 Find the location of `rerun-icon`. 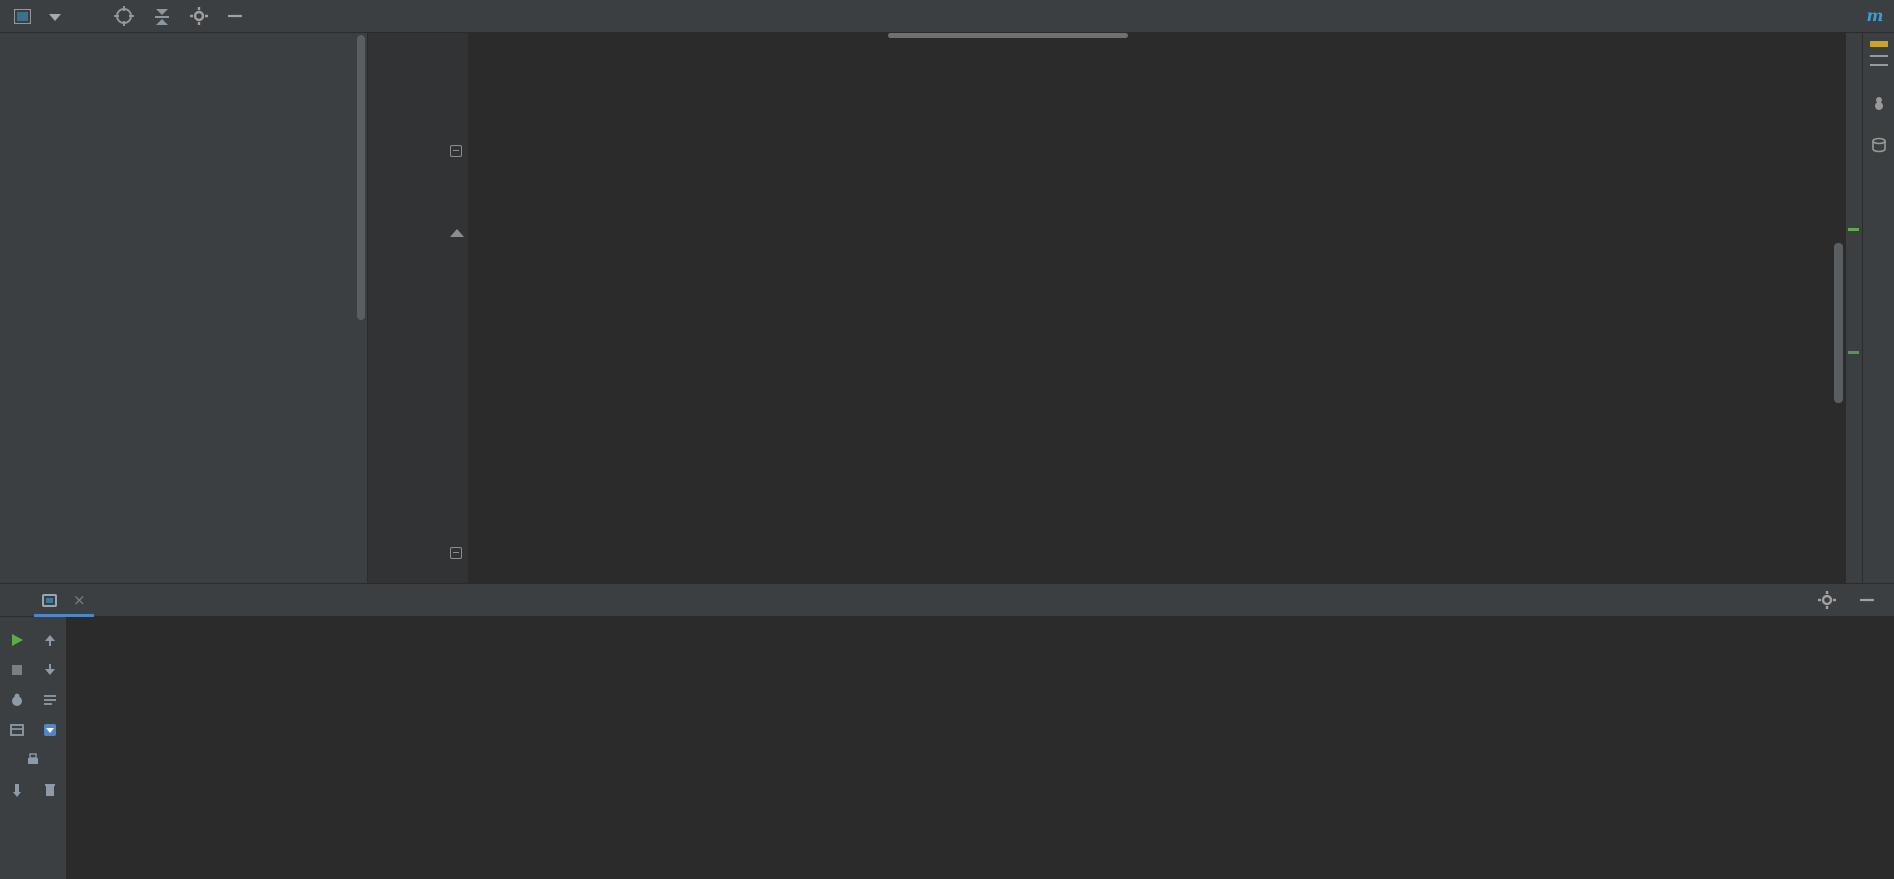

rerun-icon is located at coordinates (17, 640).